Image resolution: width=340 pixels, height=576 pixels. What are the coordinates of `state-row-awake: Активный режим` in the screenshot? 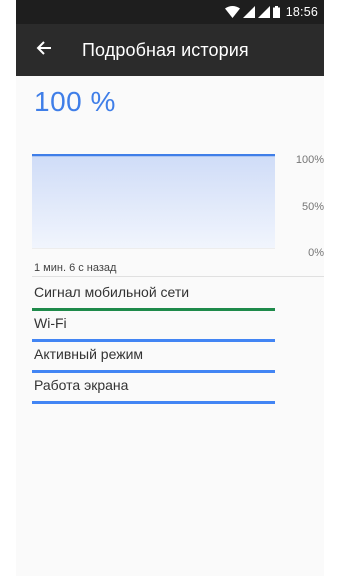 It's located at (153, 359).